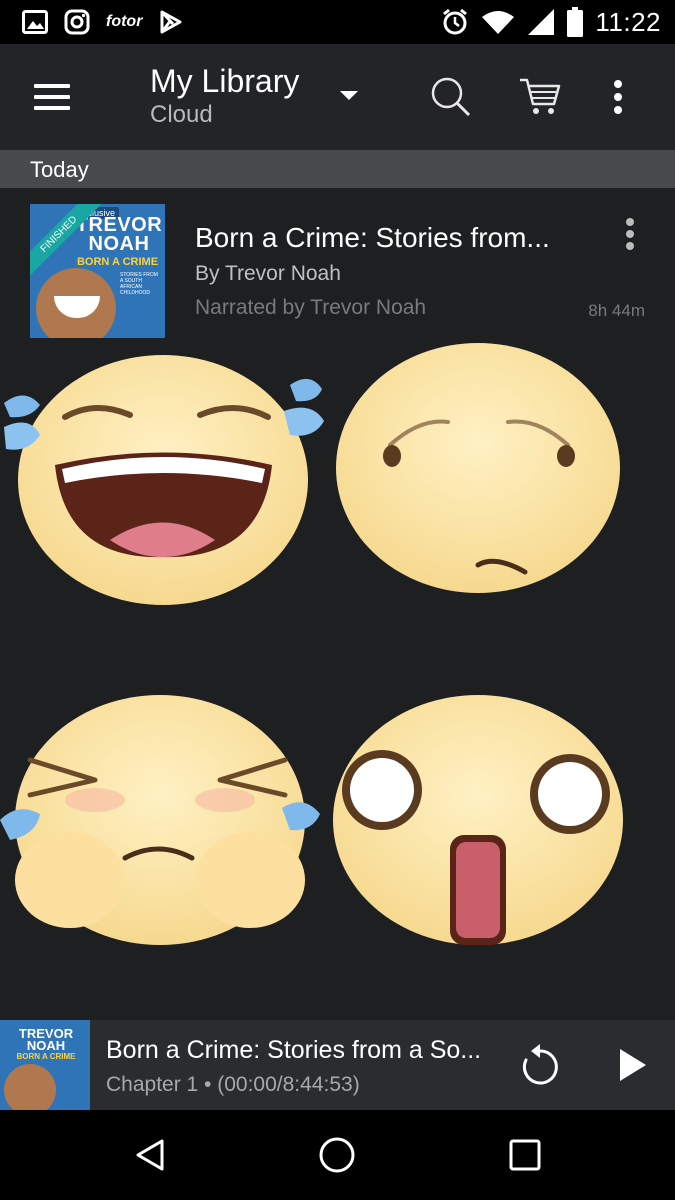  I want to click on recents-icon, so click(525, 1155).